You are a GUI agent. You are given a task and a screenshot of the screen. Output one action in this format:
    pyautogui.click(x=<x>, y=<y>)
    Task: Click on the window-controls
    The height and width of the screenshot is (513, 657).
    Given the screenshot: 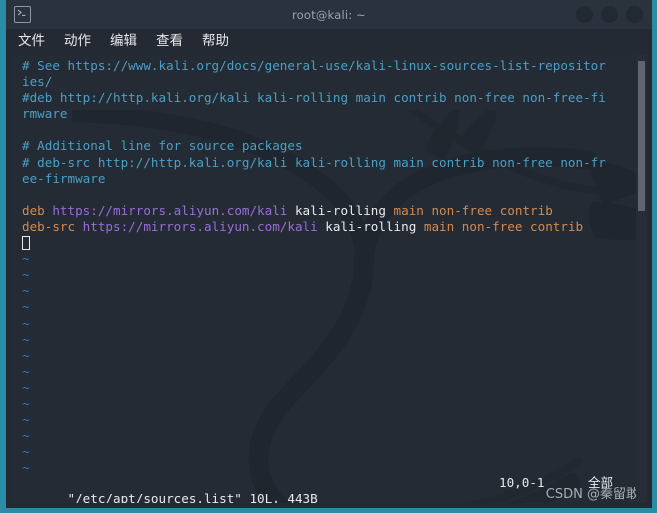 What is the action you would take?
    pyautogui.click(x=609, y=14)
    